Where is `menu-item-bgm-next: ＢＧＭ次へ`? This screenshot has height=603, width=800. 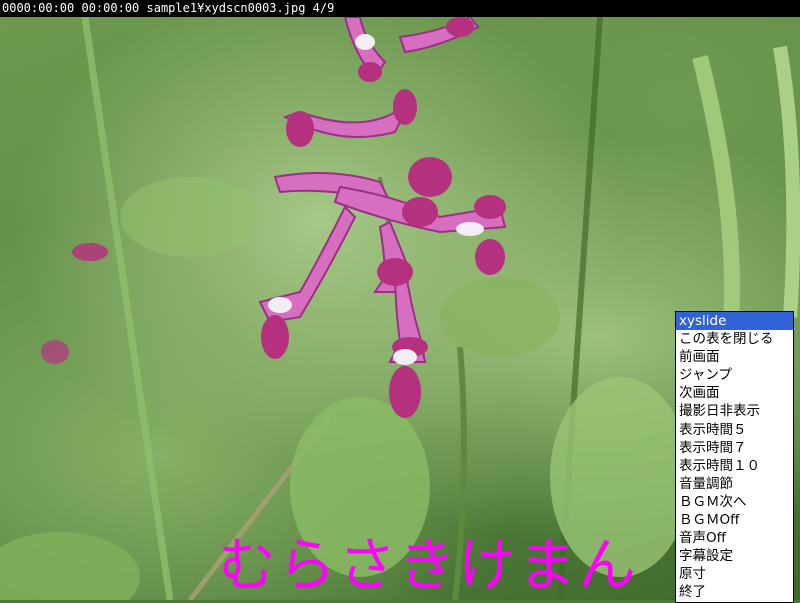
menu-item-bgm-next: ＢＧＭ次へ is located at coordinates (734, 502).